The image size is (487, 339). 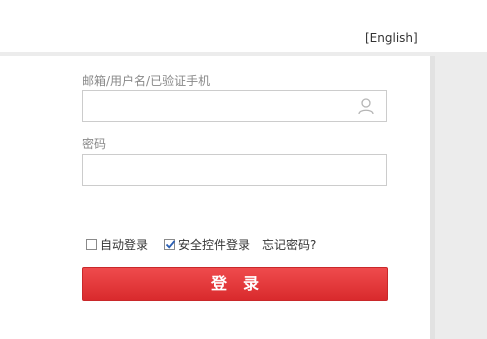 I want to click on password-field, so click(x=234, y=170).